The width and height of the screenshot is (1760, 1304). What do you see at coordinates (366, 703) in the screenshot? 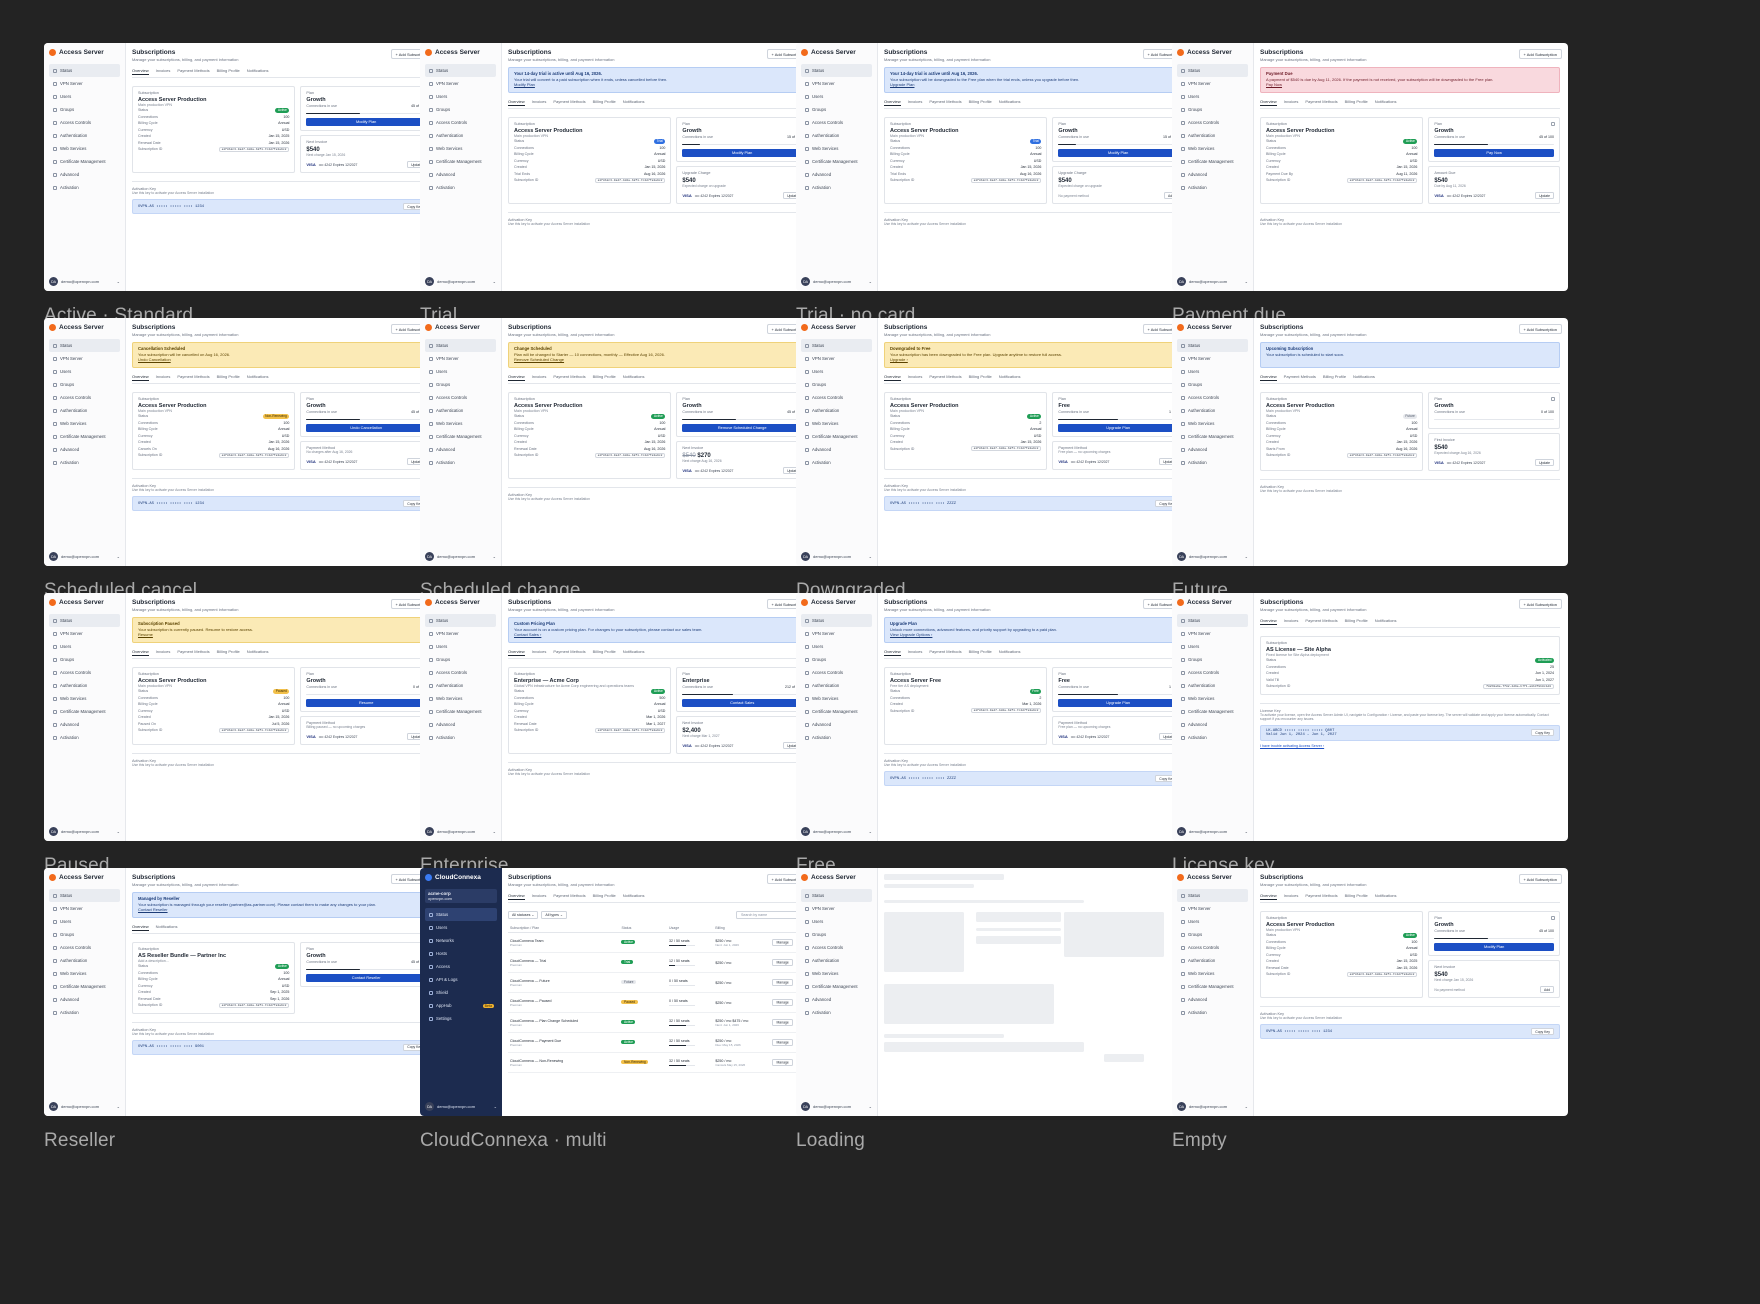
I see `plan-action-button: Resume` at bounding box center [366, 703].